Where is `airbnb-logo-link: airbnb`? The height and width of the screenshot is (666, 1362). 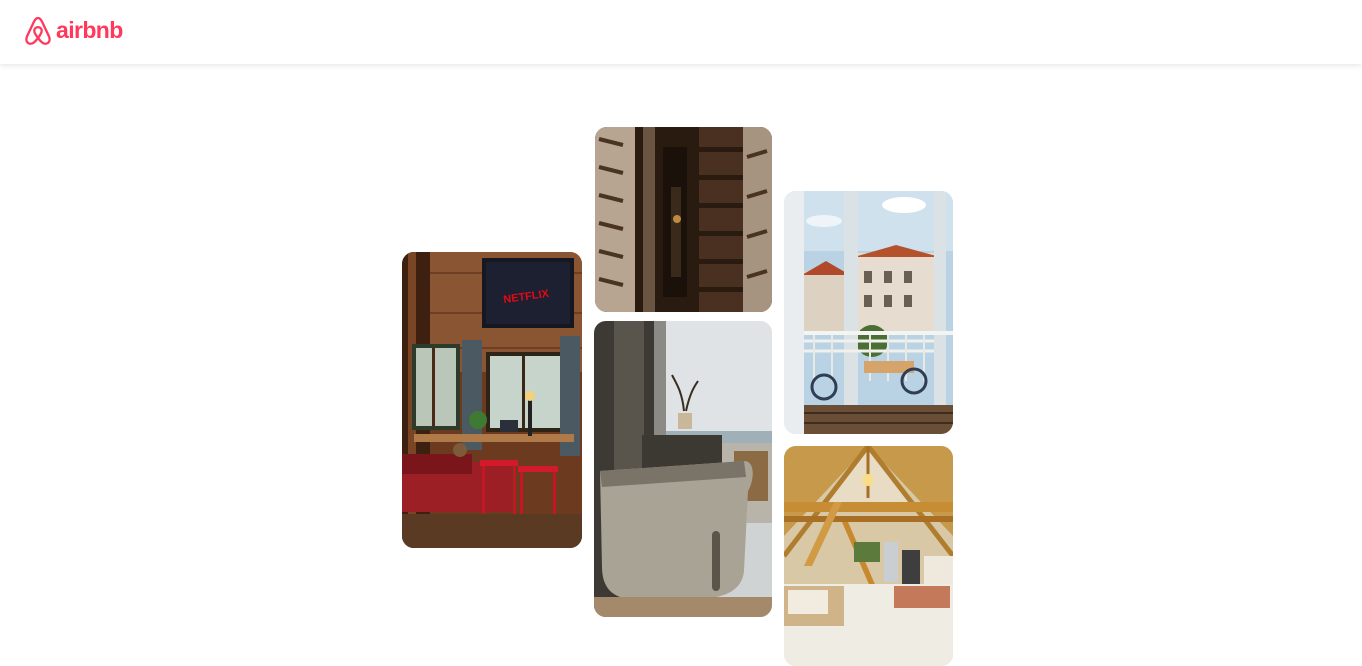 airbnb-logo-link: airbnb is located at coordinates (73, 31).